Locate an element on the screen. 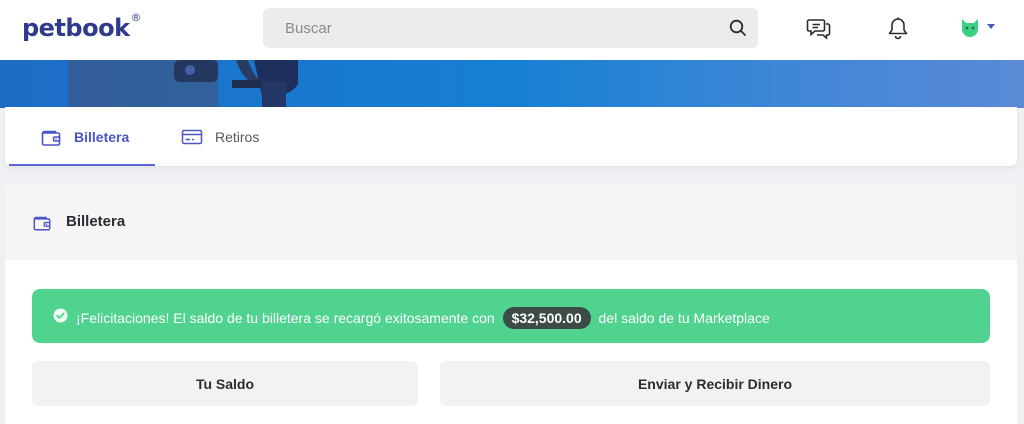 The height and width of the screenshot is (424, 1024). registered-mark: ® is located at coordinates (136, 17).